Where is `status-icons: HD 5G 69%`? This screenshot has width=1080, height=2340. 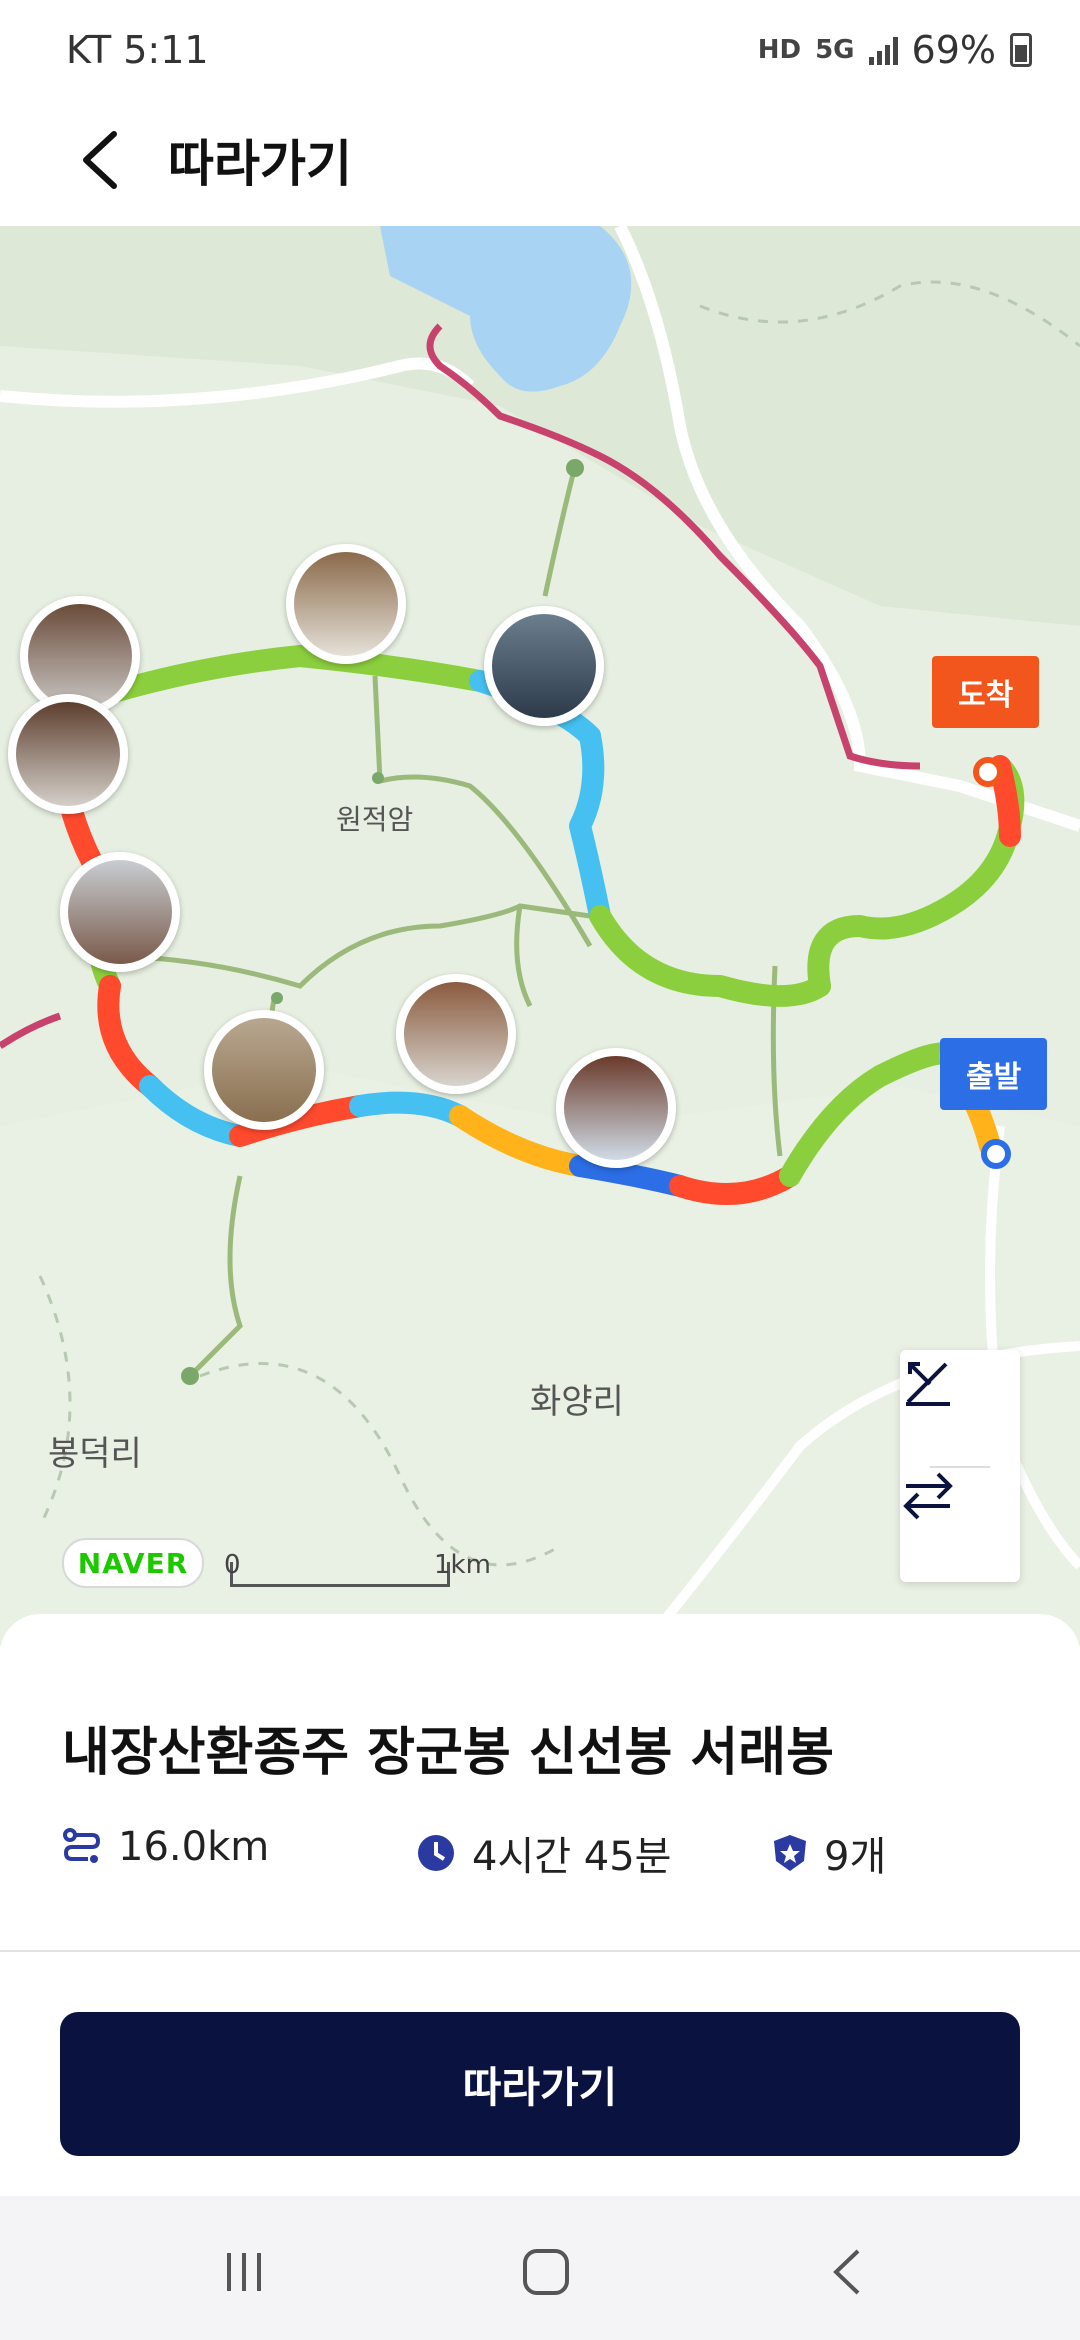 status-icons: HD 5G 69% is located at coordinates (895, 50).